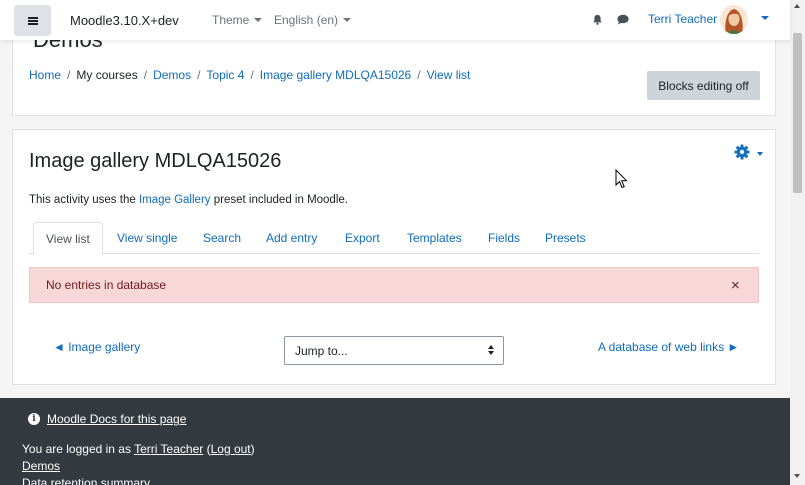 This screenshot has width=805, height=485. What do you see at coordinates (623, 19) in the screenshot?
I see `chat-icon` at bounding box center [623, 19].